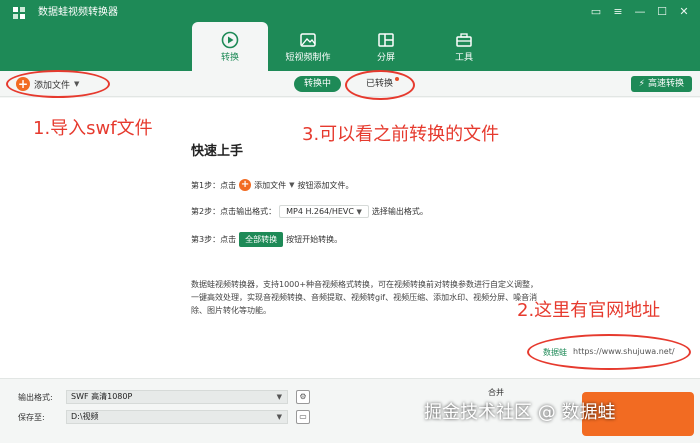 The image size is (700, 443). What do you see at coordinates (102, 396) in the screenshot?
I see `output-format-value: SWF 高清1080P` at bounding box center [102, 396].